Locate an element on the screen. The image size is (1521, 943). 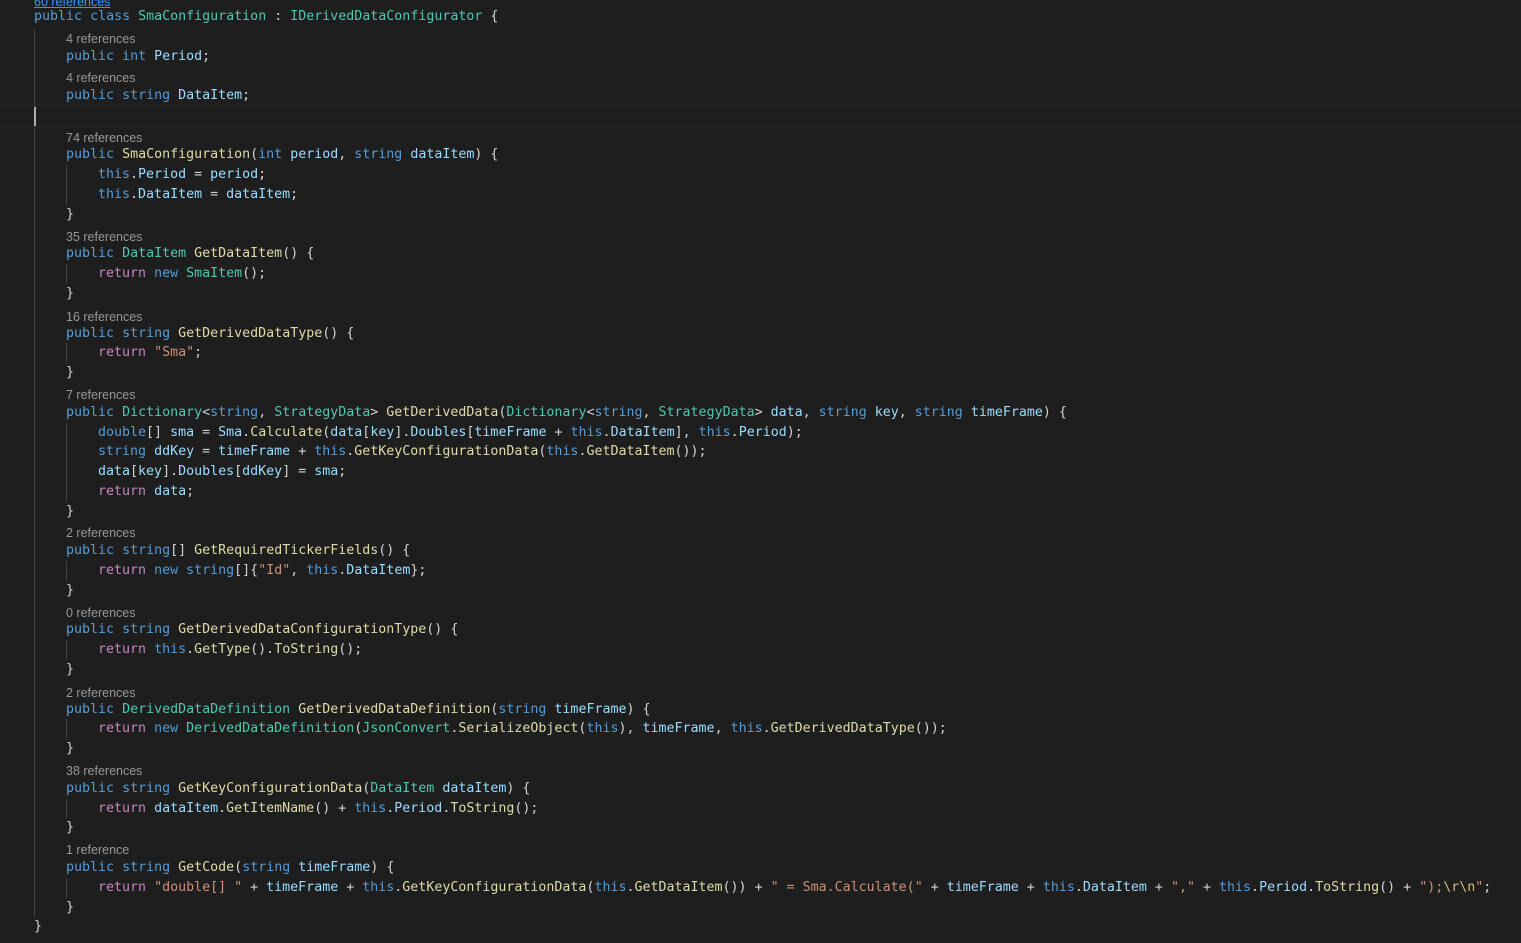
code-token: "Id" is located at coordinates (274, 570).